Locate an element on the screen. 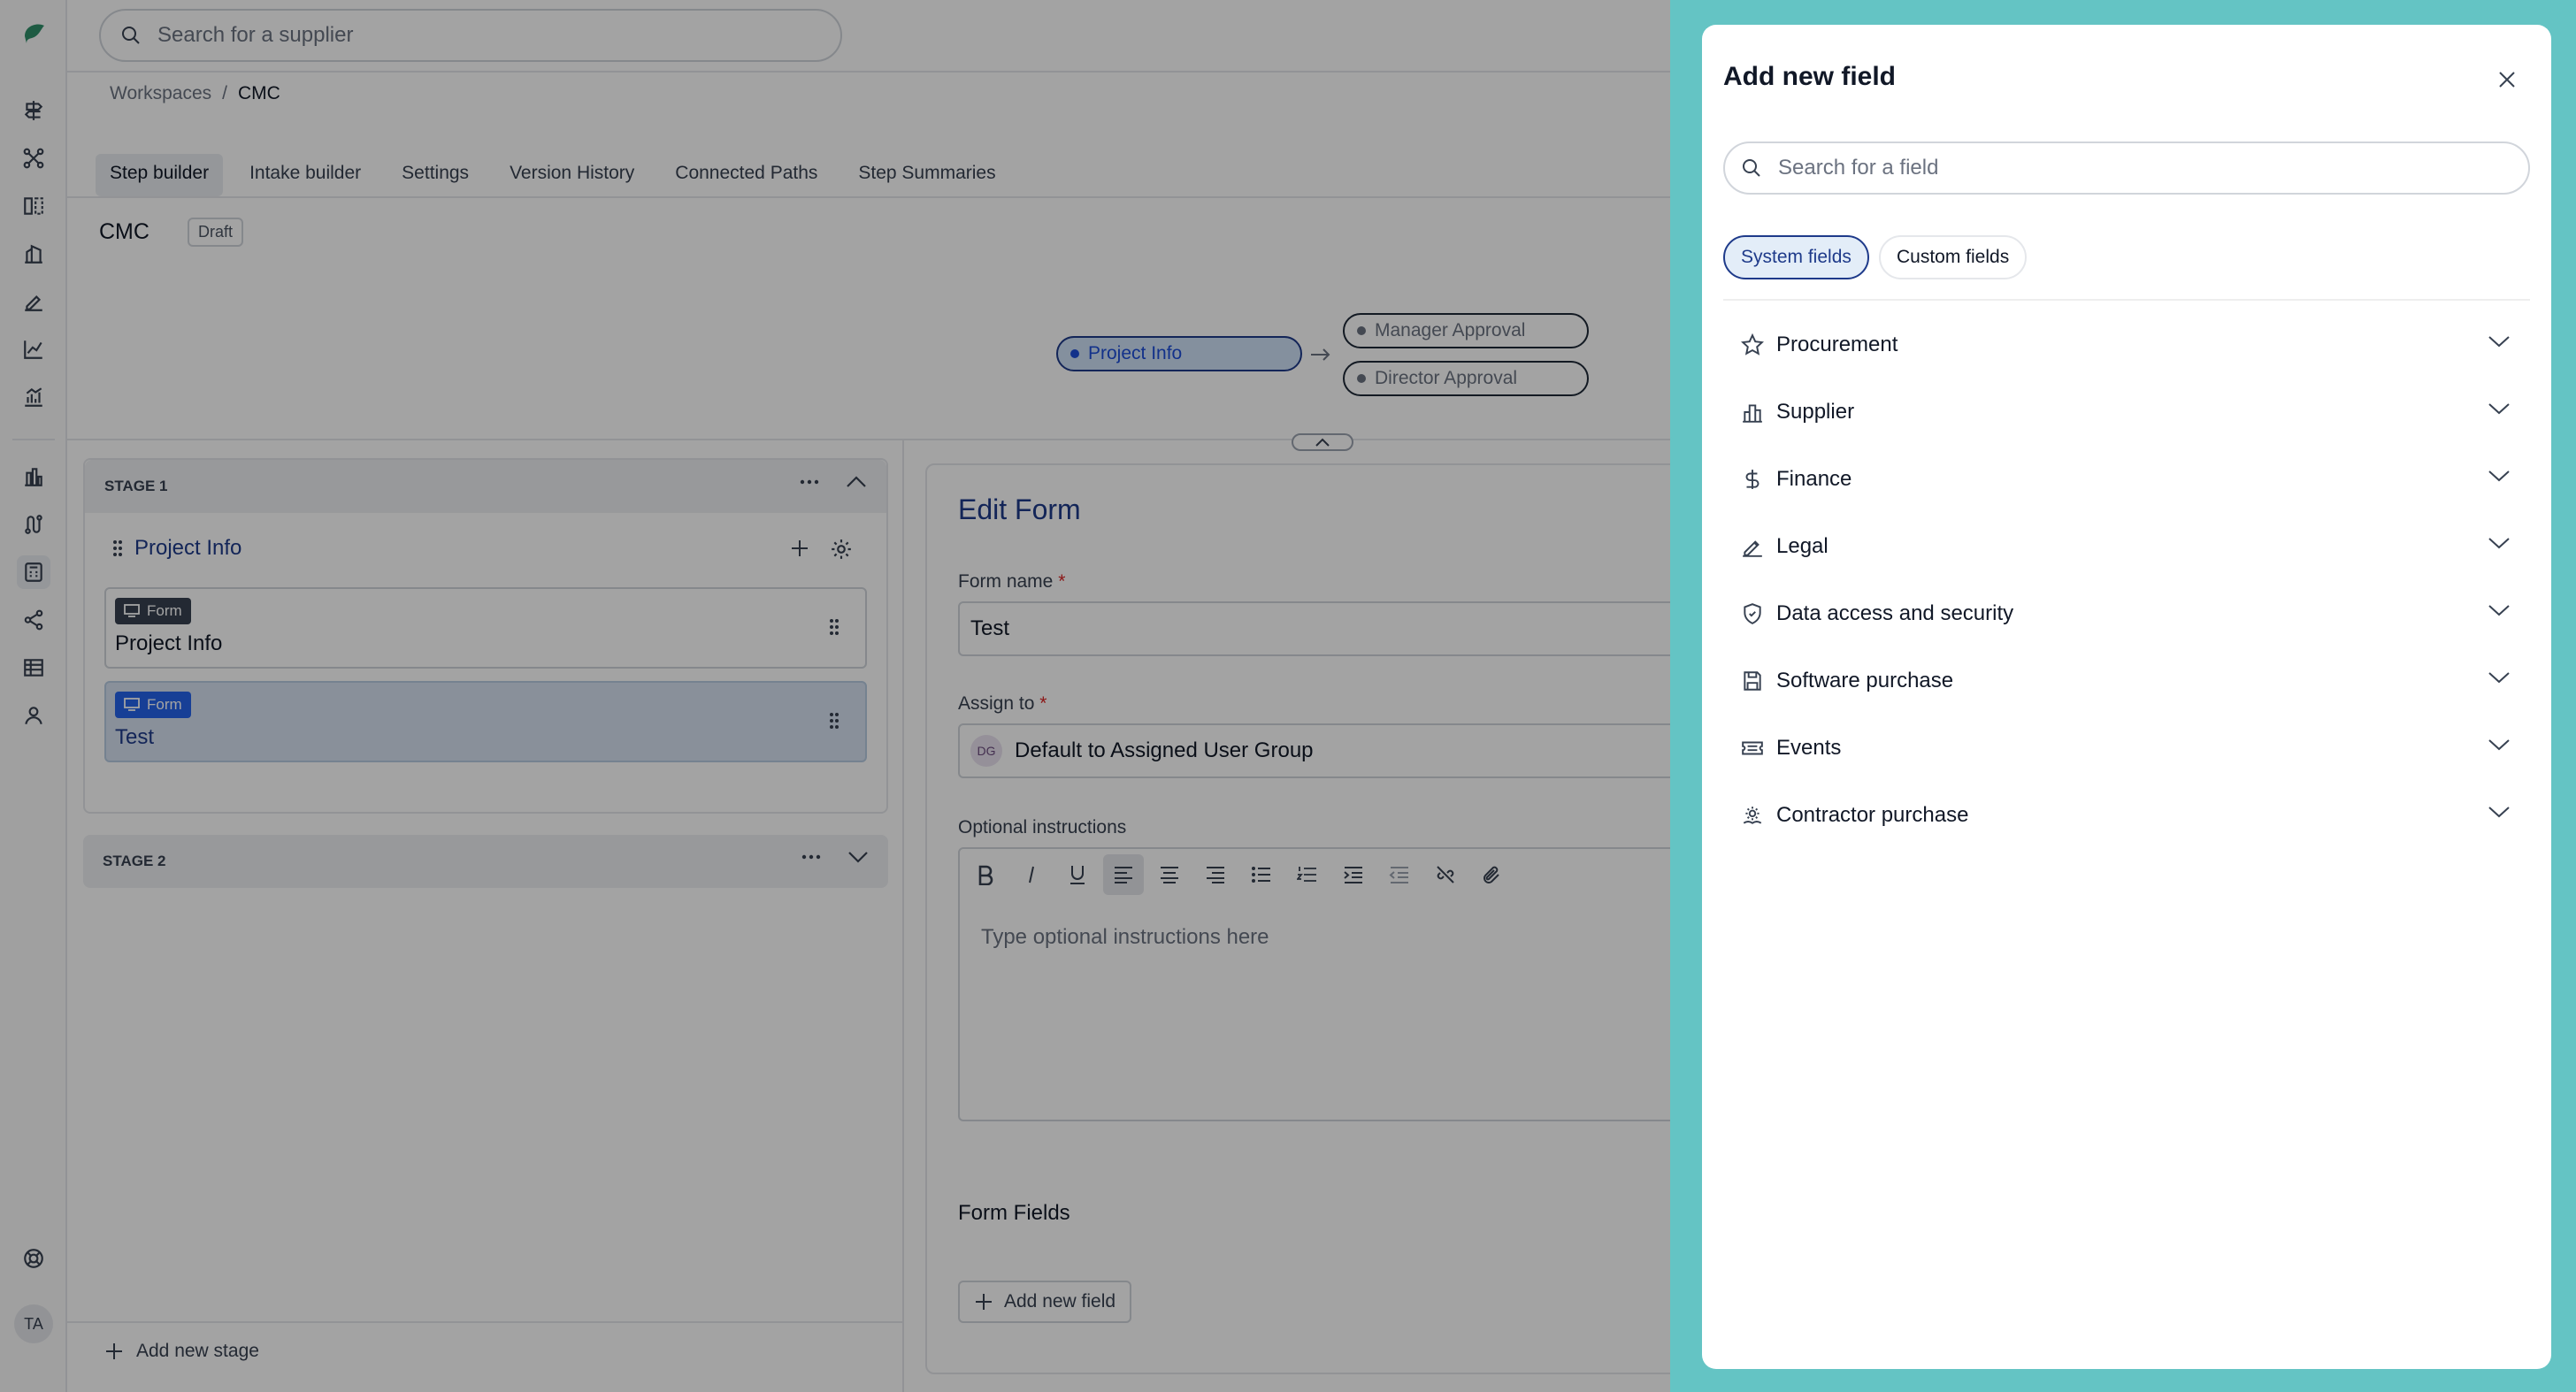 Image resolution: width=2576 pixels, height=1392 pixels. category-data-access-and-security: Data access and security is located at coordinates (2130, 614).